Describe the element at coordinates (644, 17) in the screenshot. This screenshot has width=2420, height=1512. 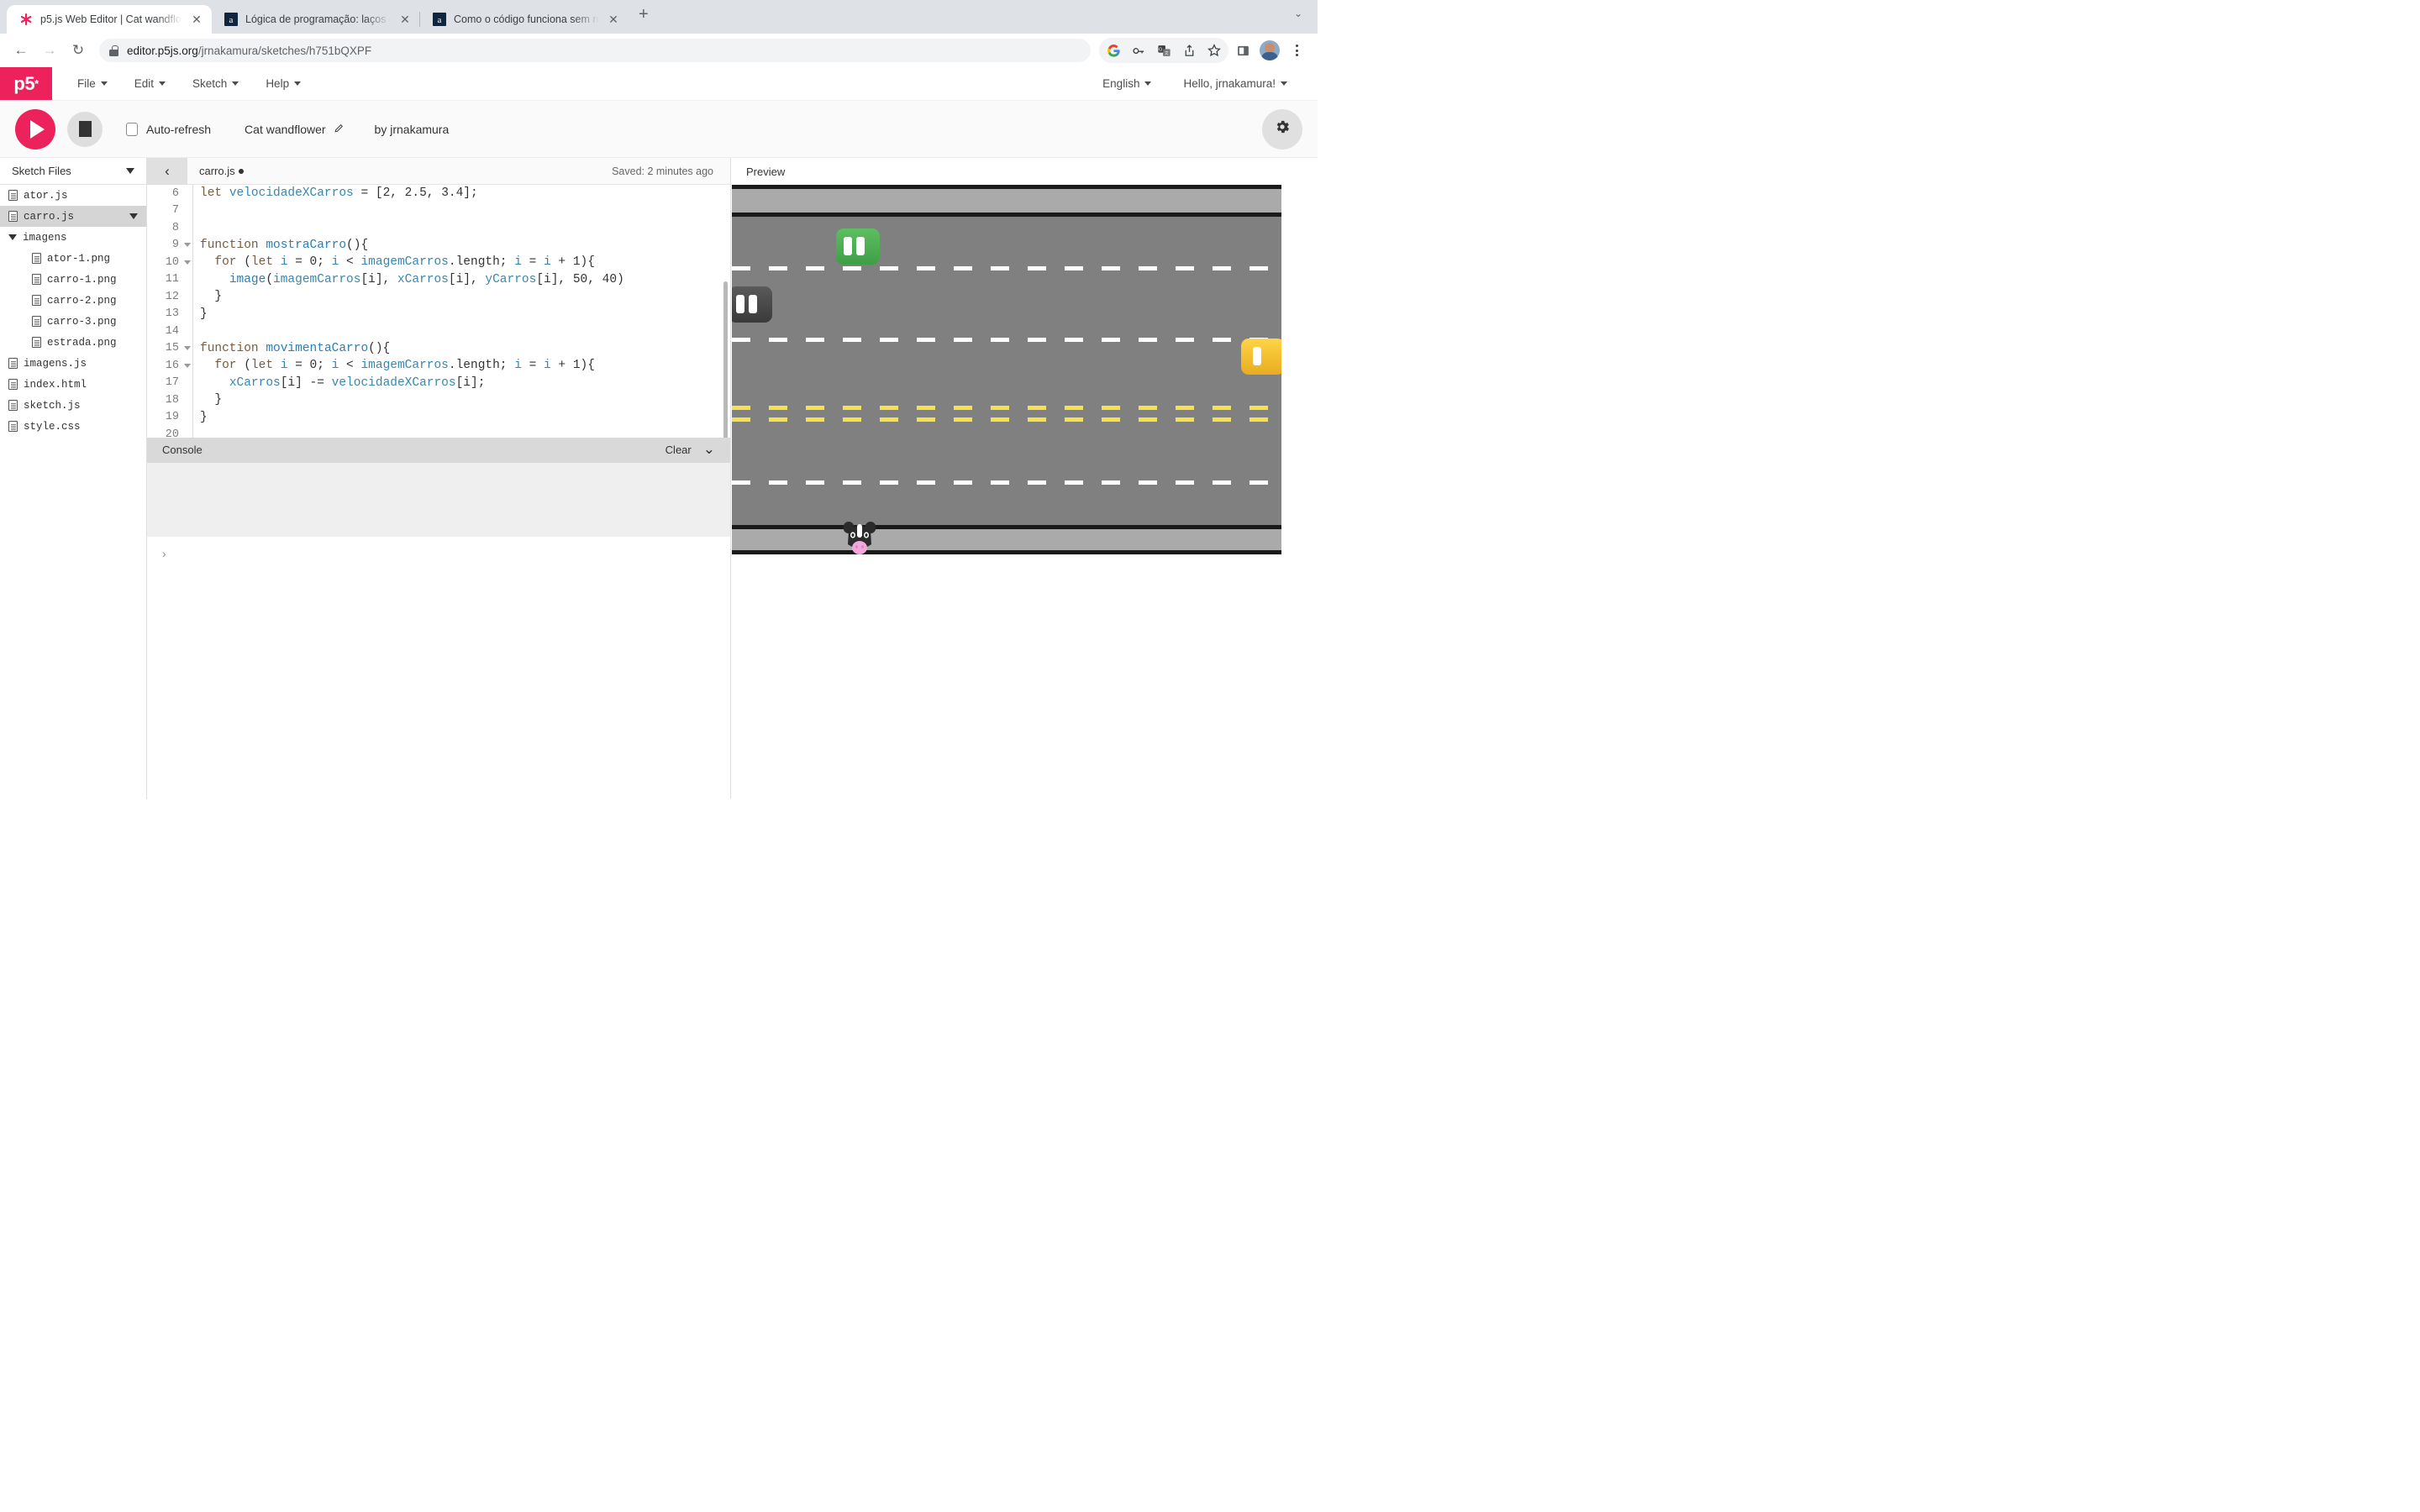
I see `new-tab-button: +` at that location.